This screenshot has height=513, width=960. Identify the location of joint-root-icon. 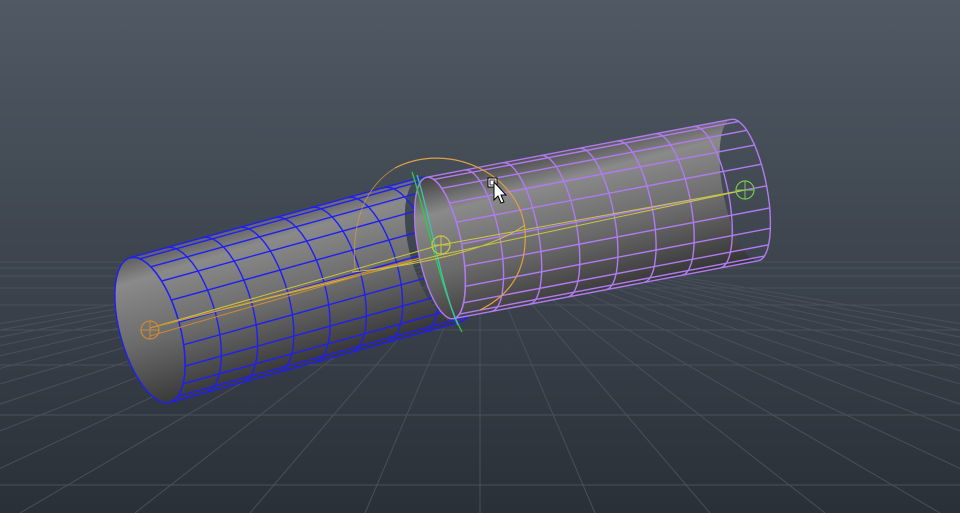
(150, 330).